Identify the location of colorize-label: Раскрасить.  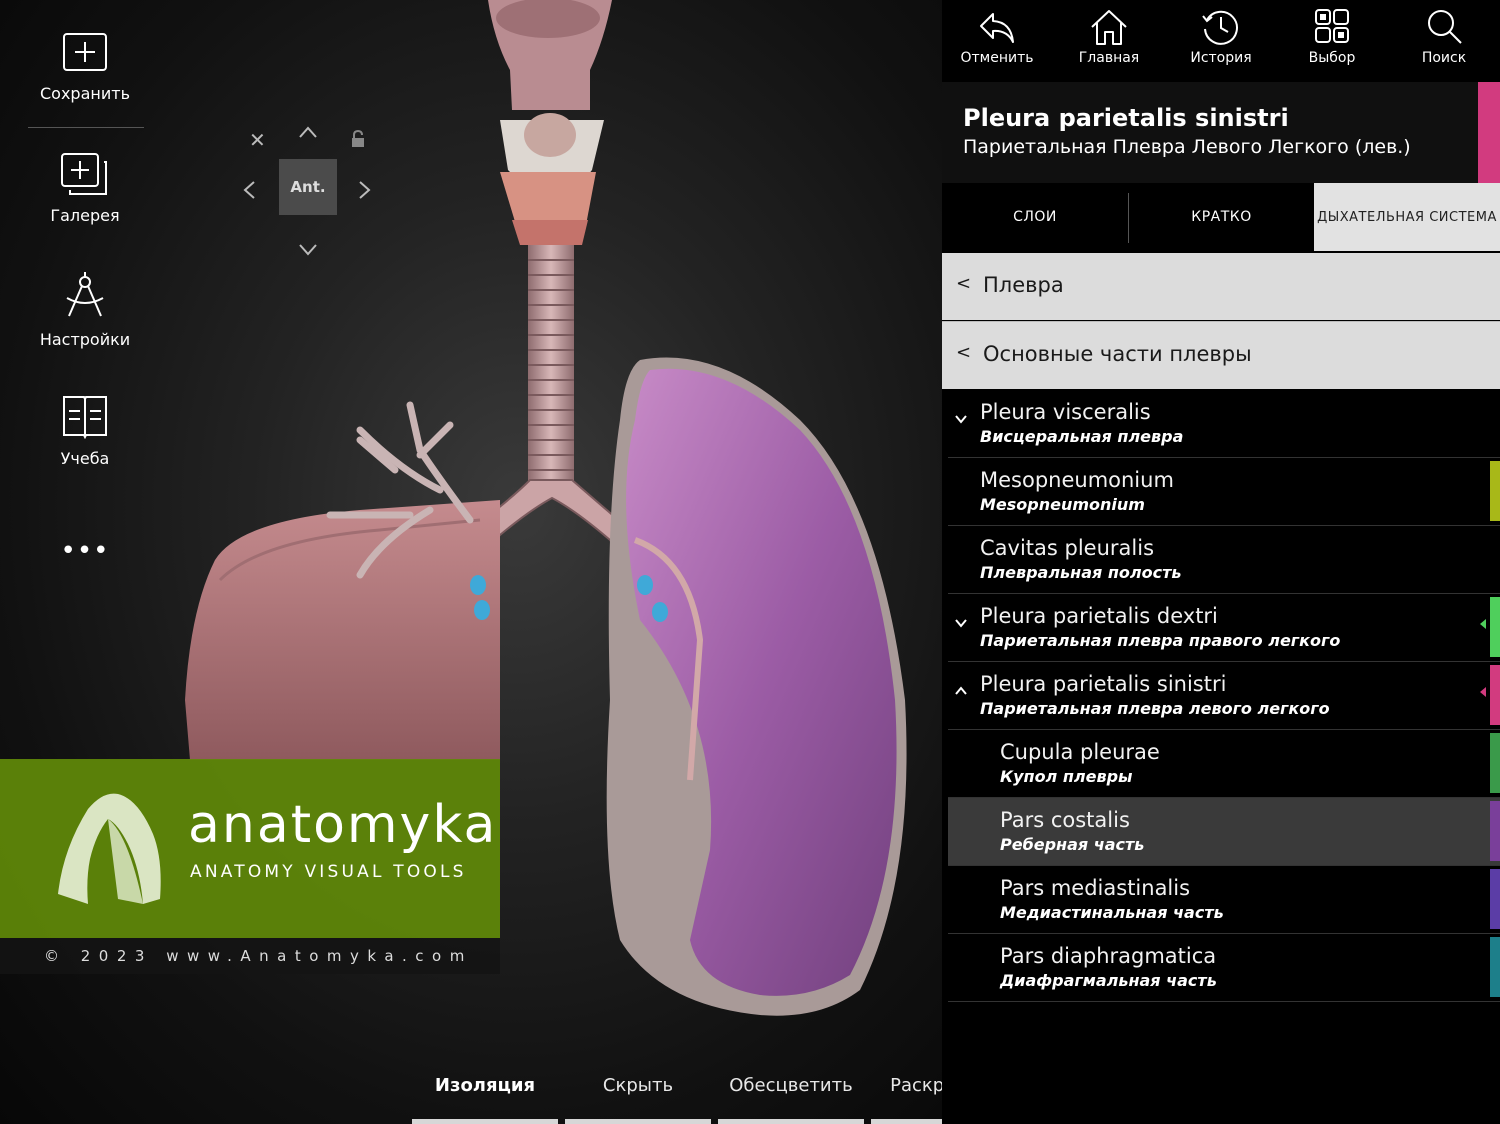
(916, 1085).